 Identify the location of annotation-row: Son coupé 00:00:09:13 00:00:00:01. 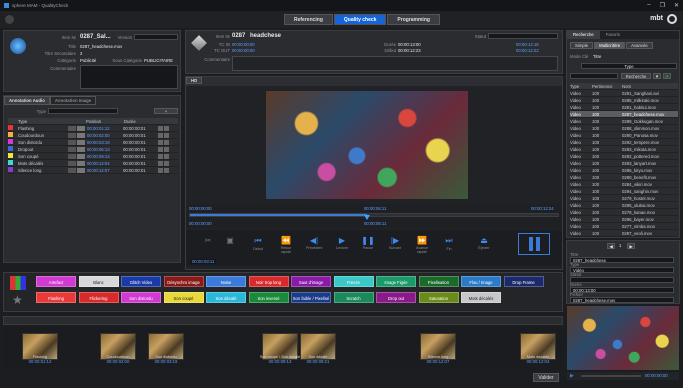
(93, 156).